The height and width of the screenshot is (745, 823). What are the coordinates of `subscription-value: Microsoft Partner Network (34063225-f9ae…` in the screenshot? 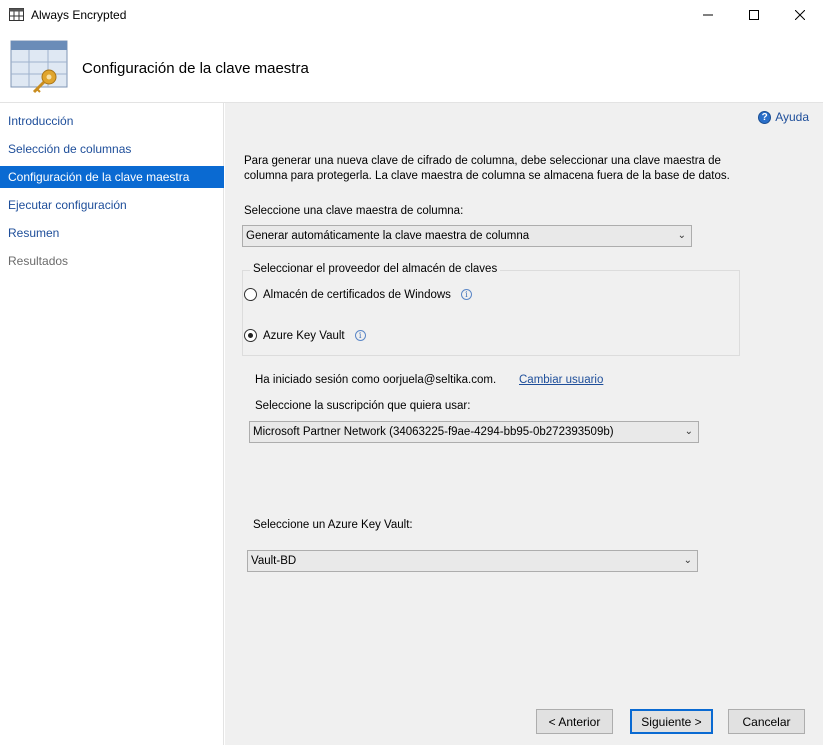 It's located at (433, 432).